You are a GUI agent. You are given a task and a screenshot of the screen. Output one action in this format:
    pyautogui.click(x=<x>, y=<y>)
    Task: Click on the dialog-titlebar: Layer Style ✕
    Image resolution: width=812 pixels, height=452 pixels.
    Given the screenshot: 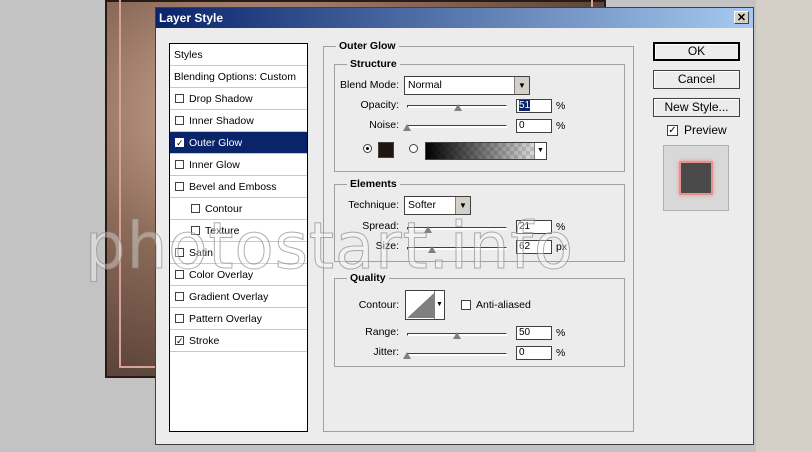 What is the action you would take?
    pyautogui.click(x=454, y=18)
    